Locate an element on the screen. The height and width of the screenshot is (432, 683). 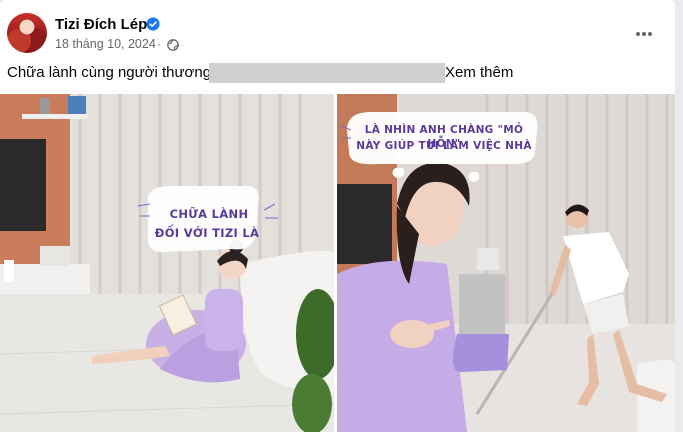
globe-icon is located at coordinates (173, 45).